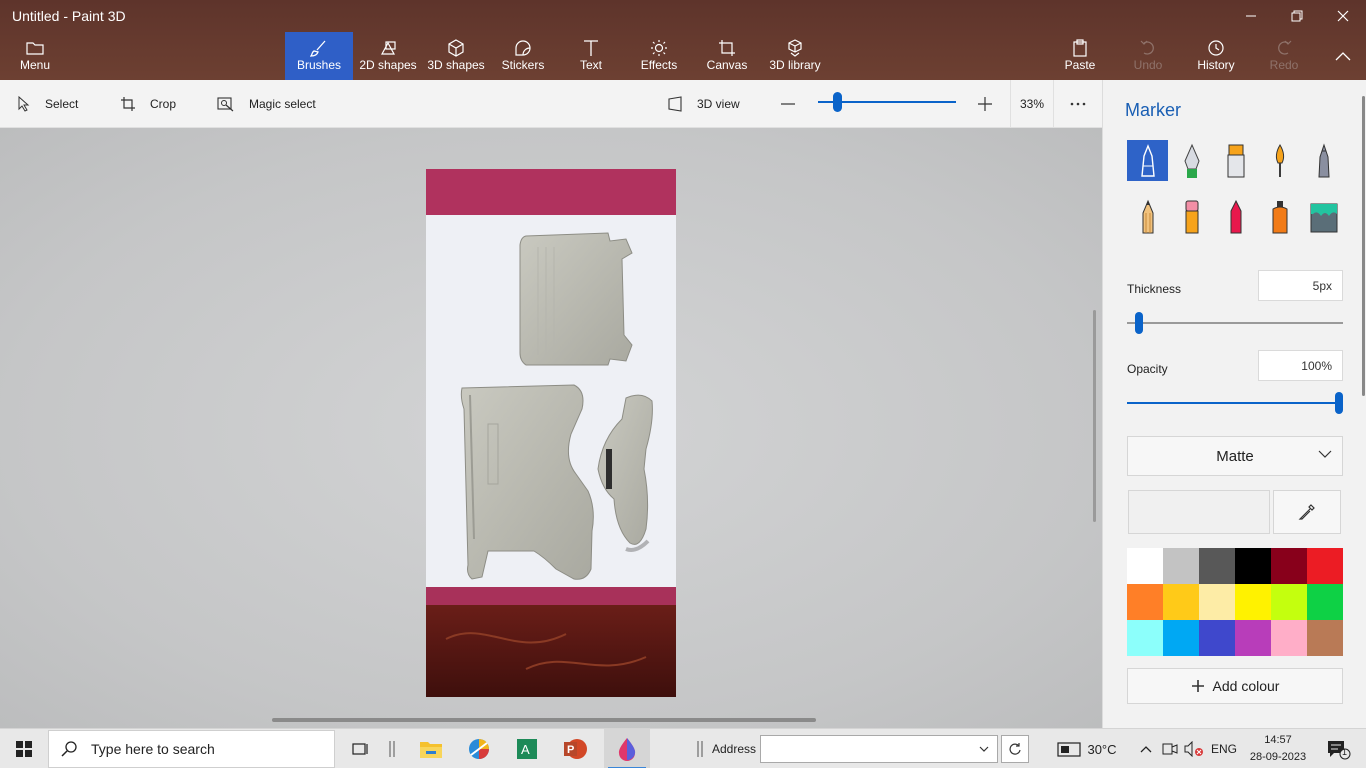  What do you see at coordinates (659, 56) in the screenshot?
I see `tab-effects: Effects` at bounding box center [659, 56].